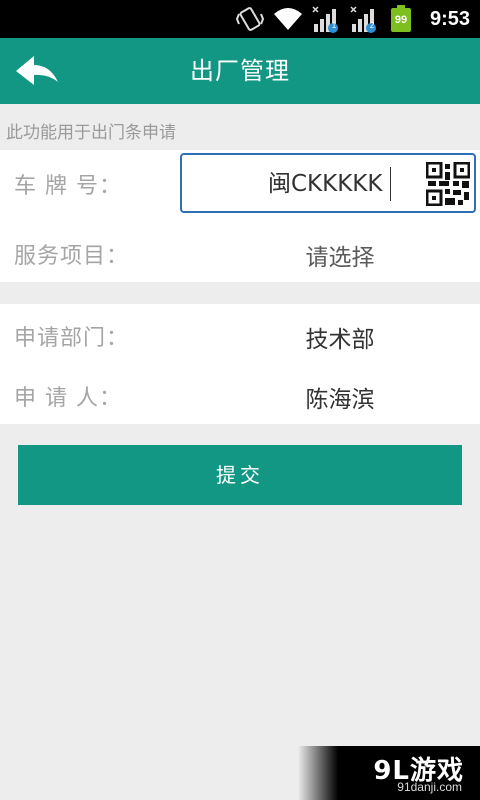 Image resolution: width=480 pixels, height=800 pixels. I want to click on page-title: 出厂管理, so click(240, 71).